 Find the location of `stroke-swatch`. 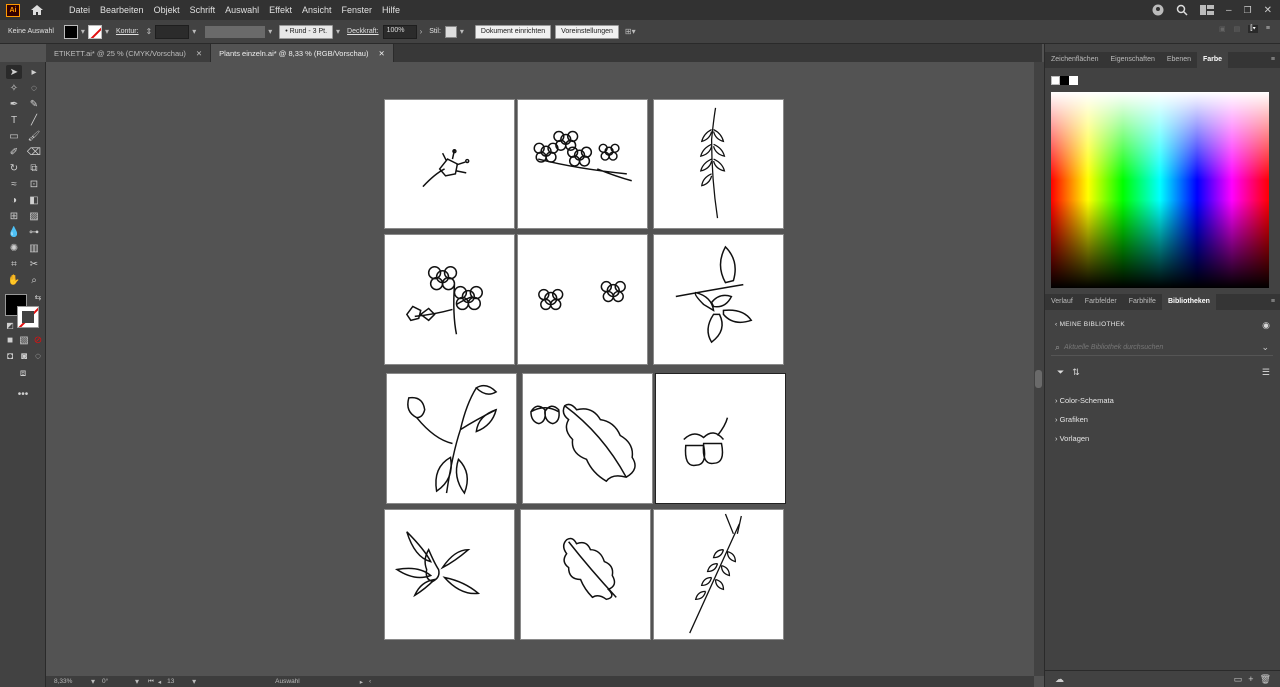

stroke-swatch is located at coordinates (94, 31).